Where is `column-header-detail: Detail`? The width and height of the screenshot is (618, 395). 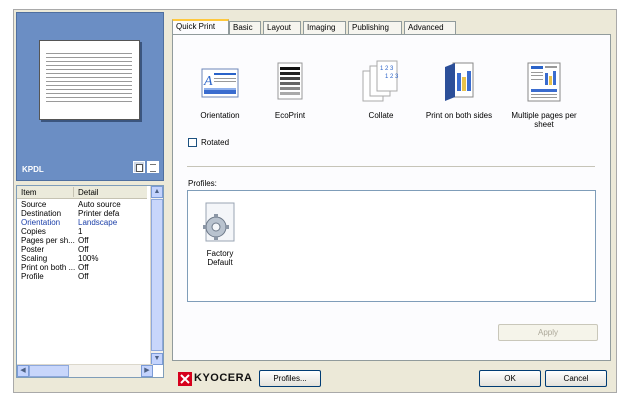 column-header-detail: Detail is located at coordinates (88, 192).